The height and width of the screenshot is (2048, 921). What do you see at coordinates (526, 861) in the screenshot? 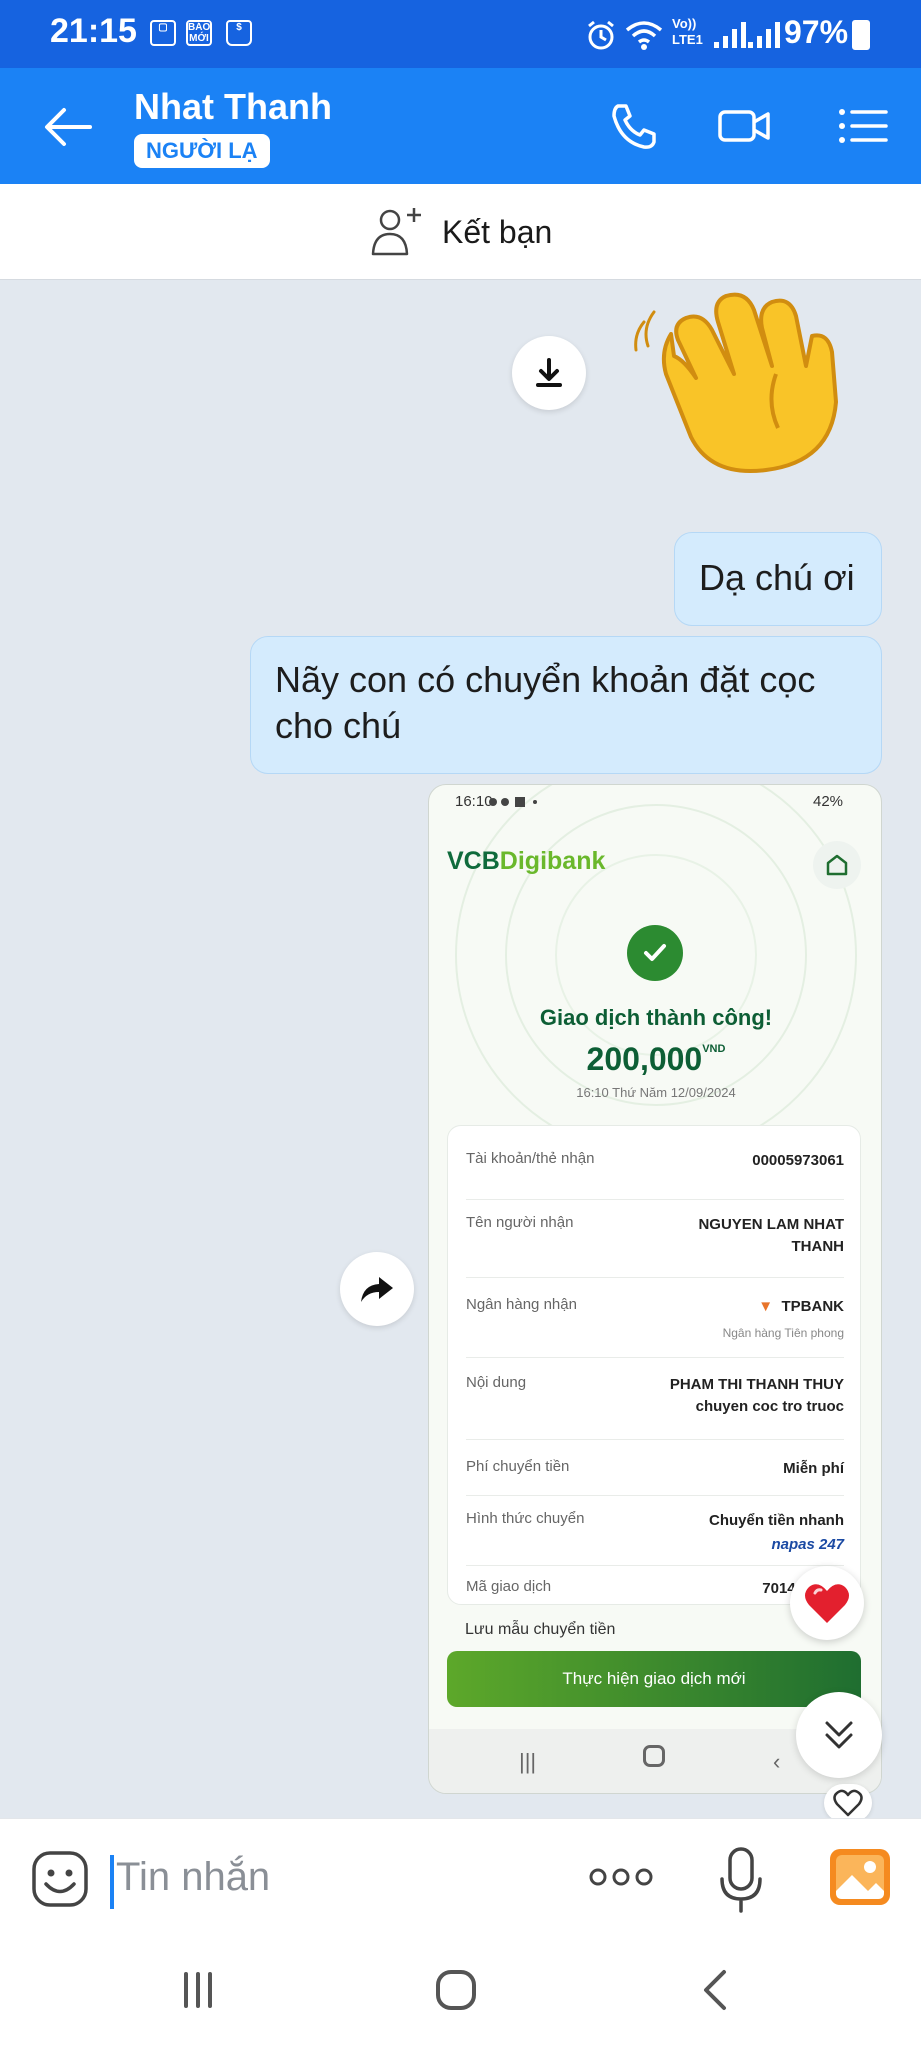
I see `vcb-digibank-logo: VCBDigibank` at bounding box center [526, 861].